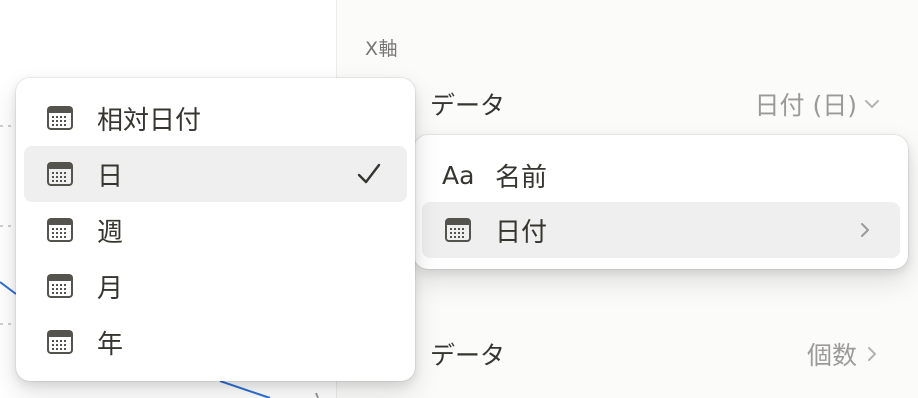 The image size is (918, 398). Describe the element at coordinates (215, 286) in the screenshot. I see `menu-item-month: 月` at that location.